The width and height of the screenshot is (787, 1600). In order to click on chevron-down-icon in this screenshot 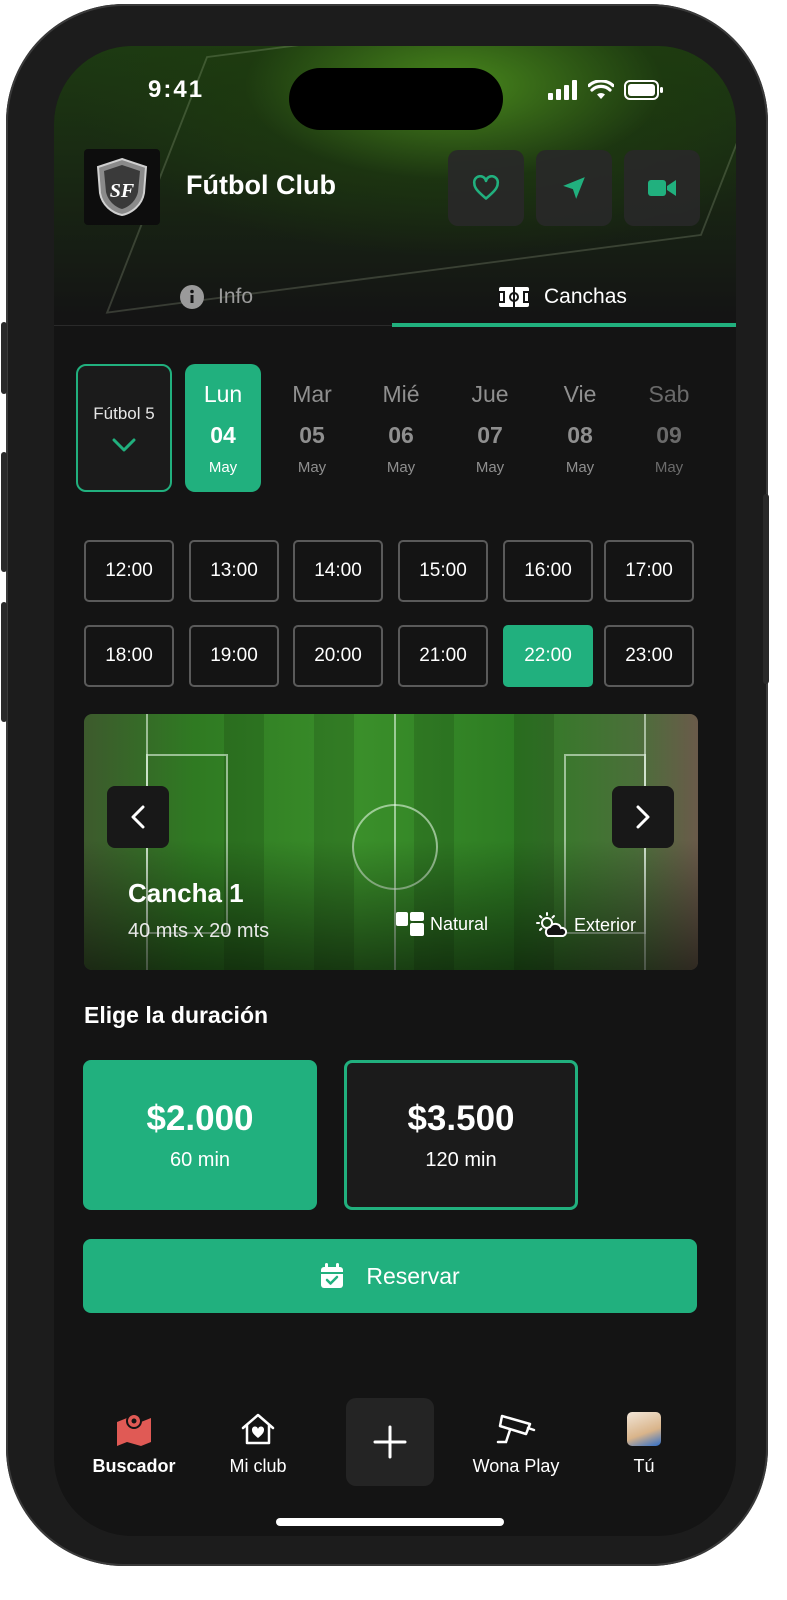, I will do `click(124, 445)`.